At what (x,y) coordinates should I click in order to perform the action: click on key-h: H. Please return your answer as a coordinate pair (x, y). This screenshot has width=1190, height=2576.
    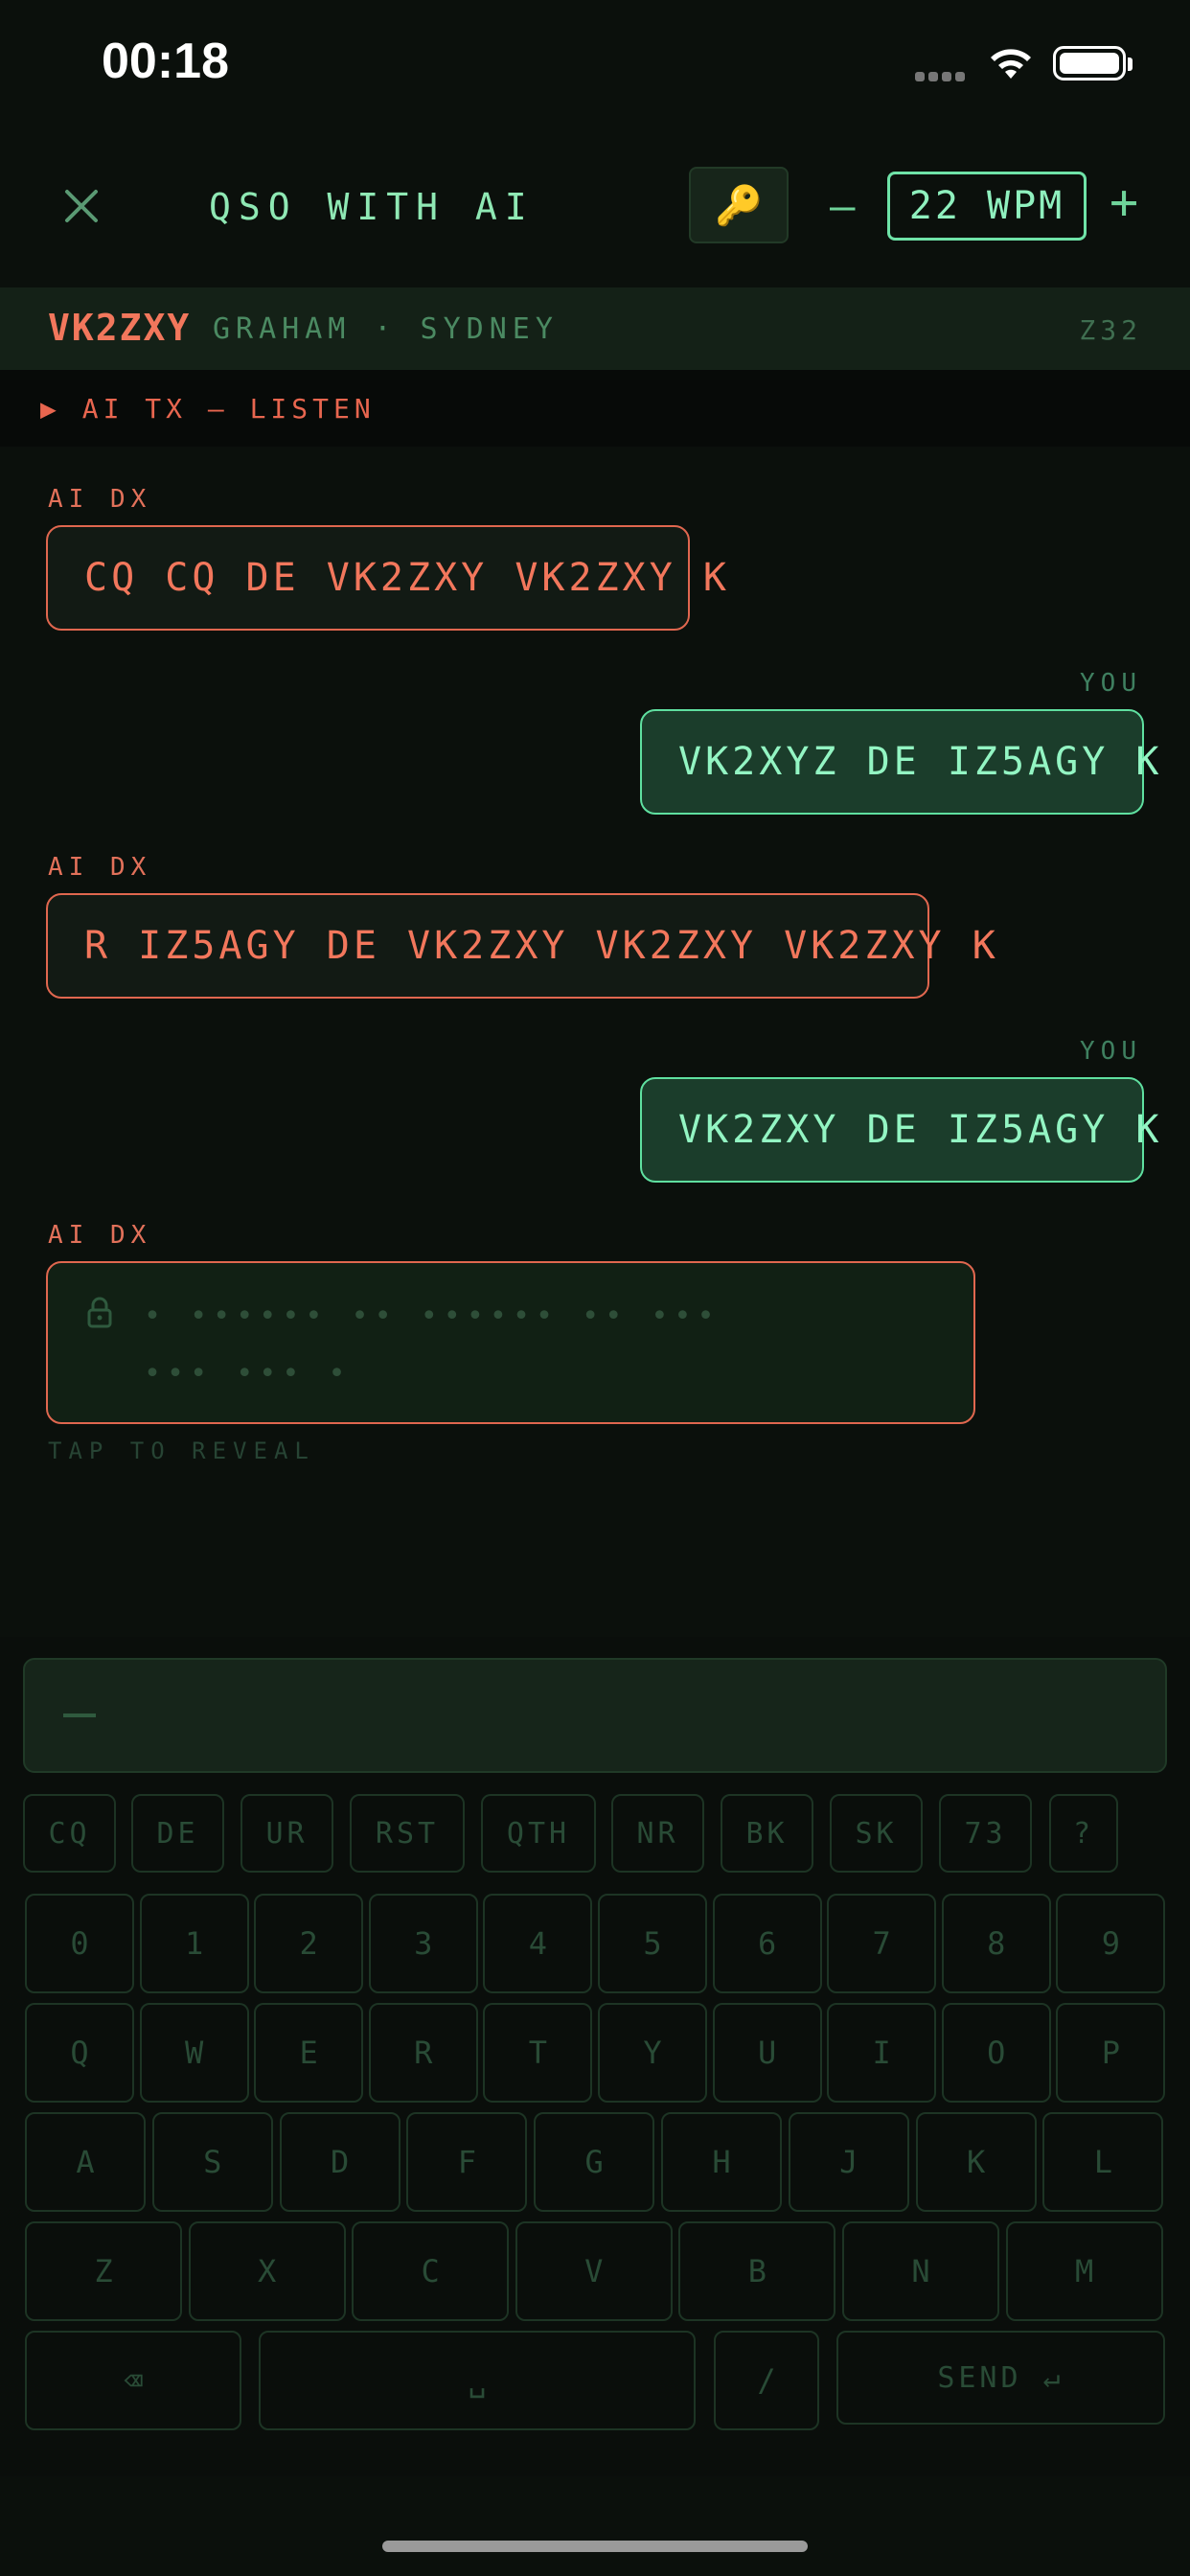
    Looking at the image, I should click on (722, 2162).